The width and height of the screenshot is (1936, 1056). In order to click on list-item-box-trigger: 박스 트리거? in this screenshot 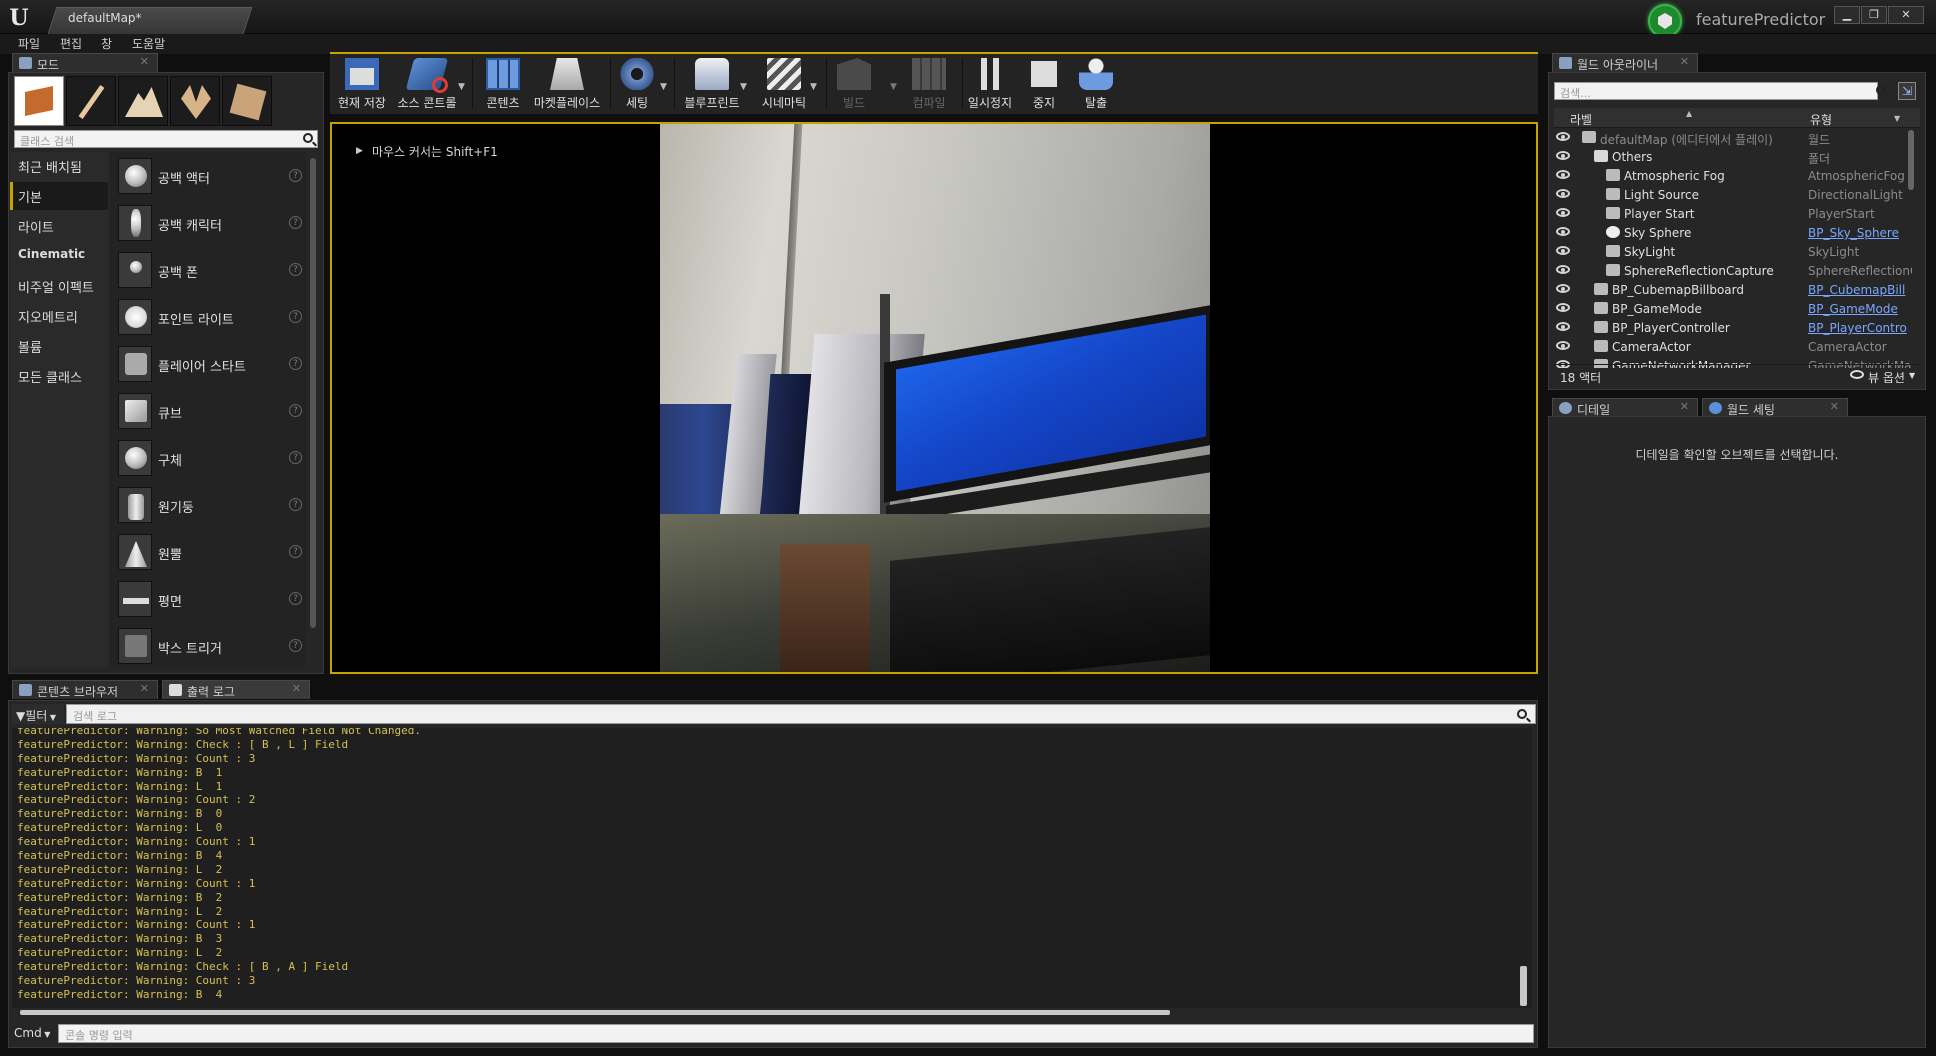, I will do `click(211, 647)`.